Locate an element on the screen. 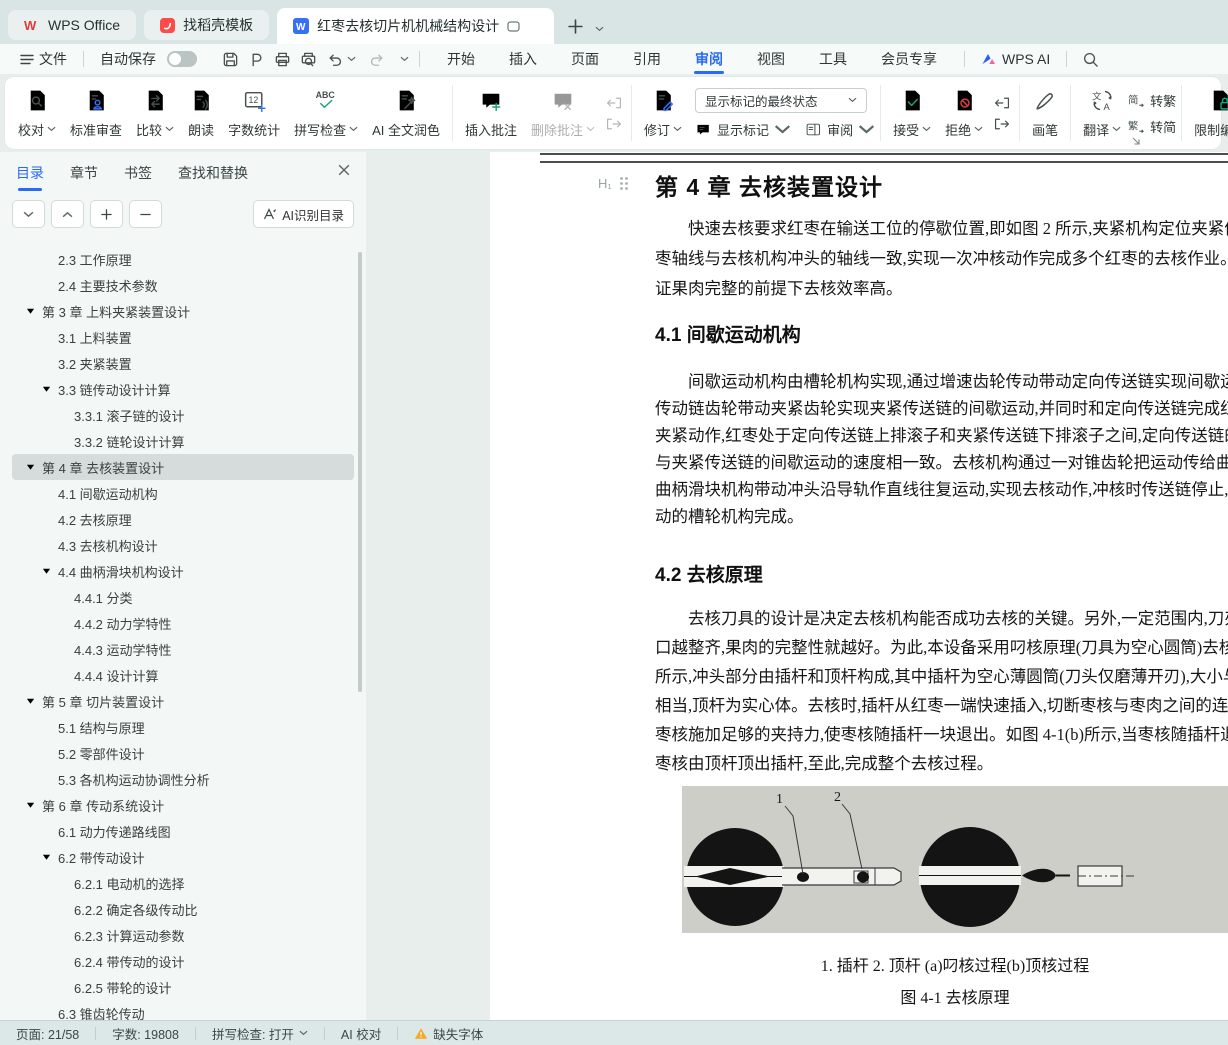 This screenshot has height=1045, width=1228. toc-zoom-out-button is located at coordinates (145, 214).